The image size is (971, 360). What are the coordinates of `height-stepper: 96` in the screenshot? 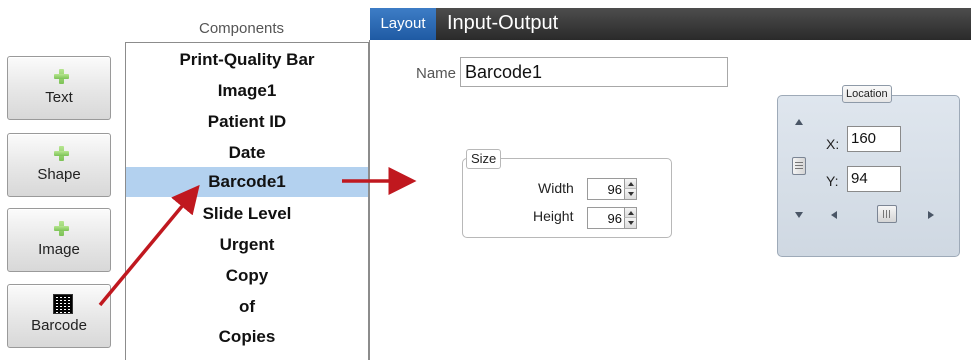 It's located at (612, 218).